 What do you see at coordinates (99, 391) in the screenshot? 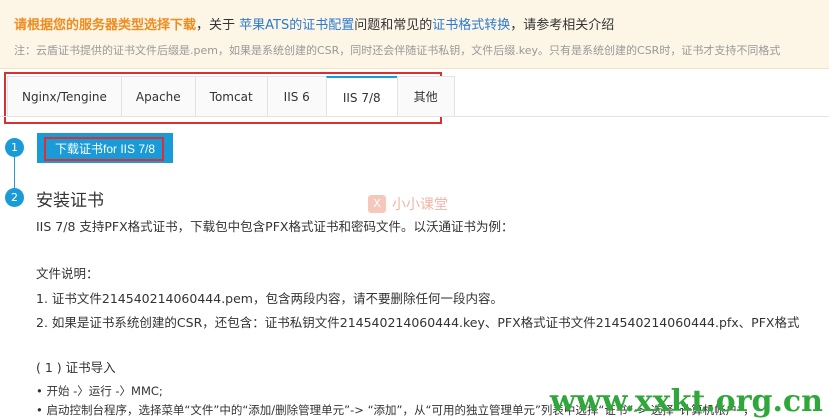
I see `bullet-1: • 开始 -〉运行 -〉MMC;` at bounding box center [99, 391].